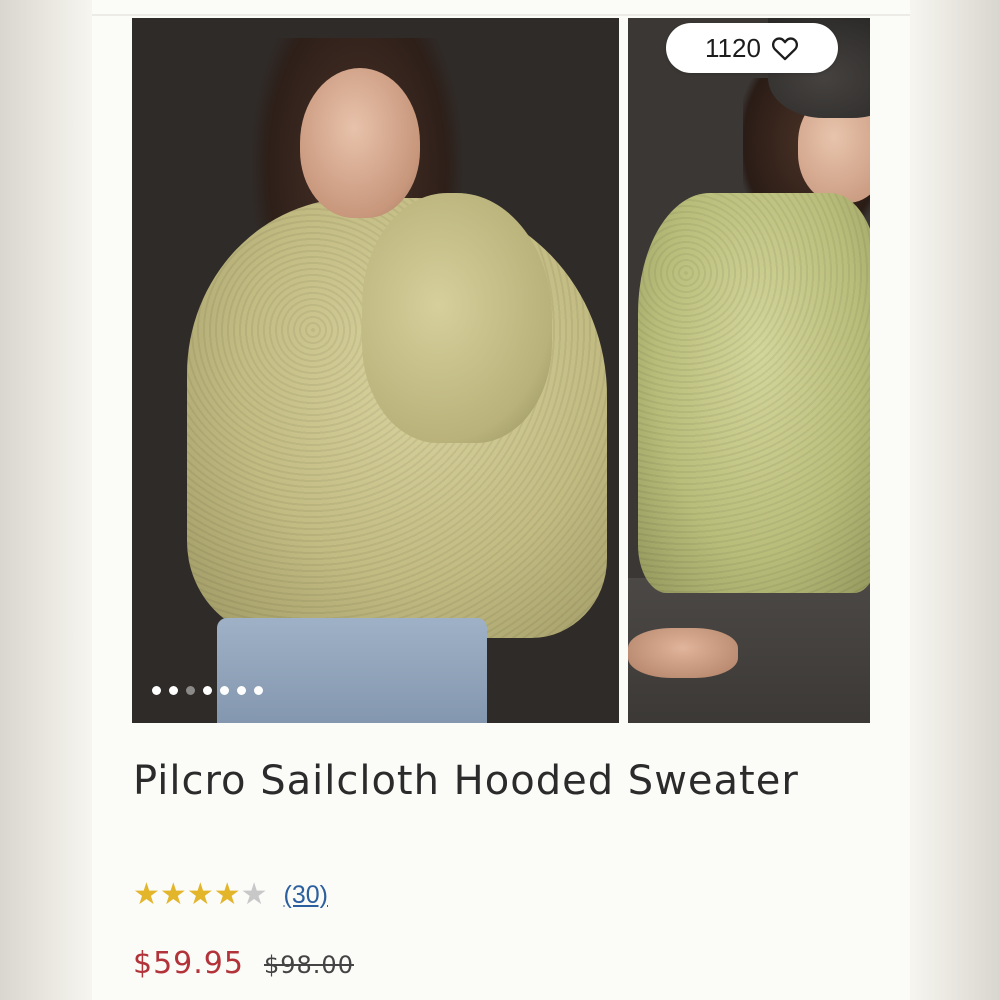 This screenshot has width=1000, height=1000. I want to click on model-face, so click(360, 143).